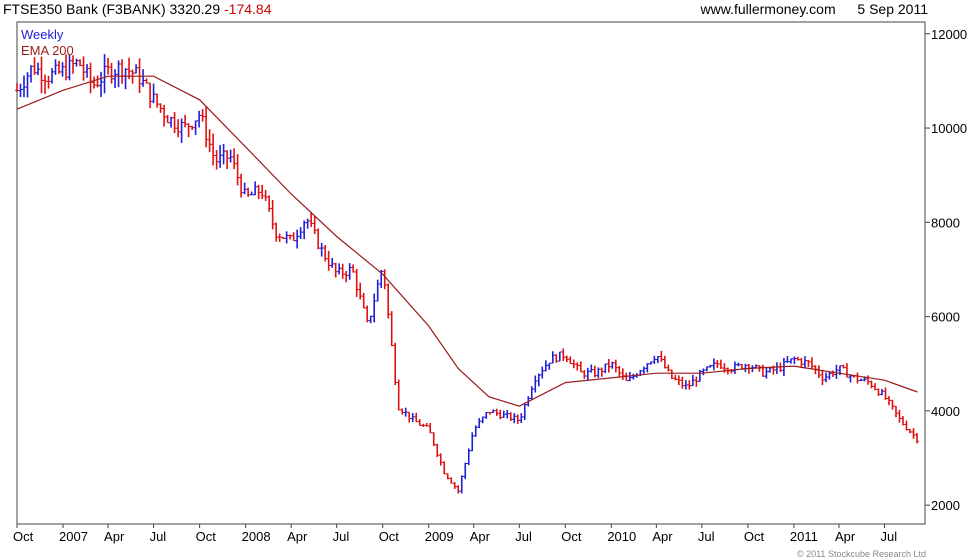 The width and height of the screenshot is (980, 560). Describe the element at coordinates (949, 128) in the screenshot. I see `y-tick-label: 10000` at that location.